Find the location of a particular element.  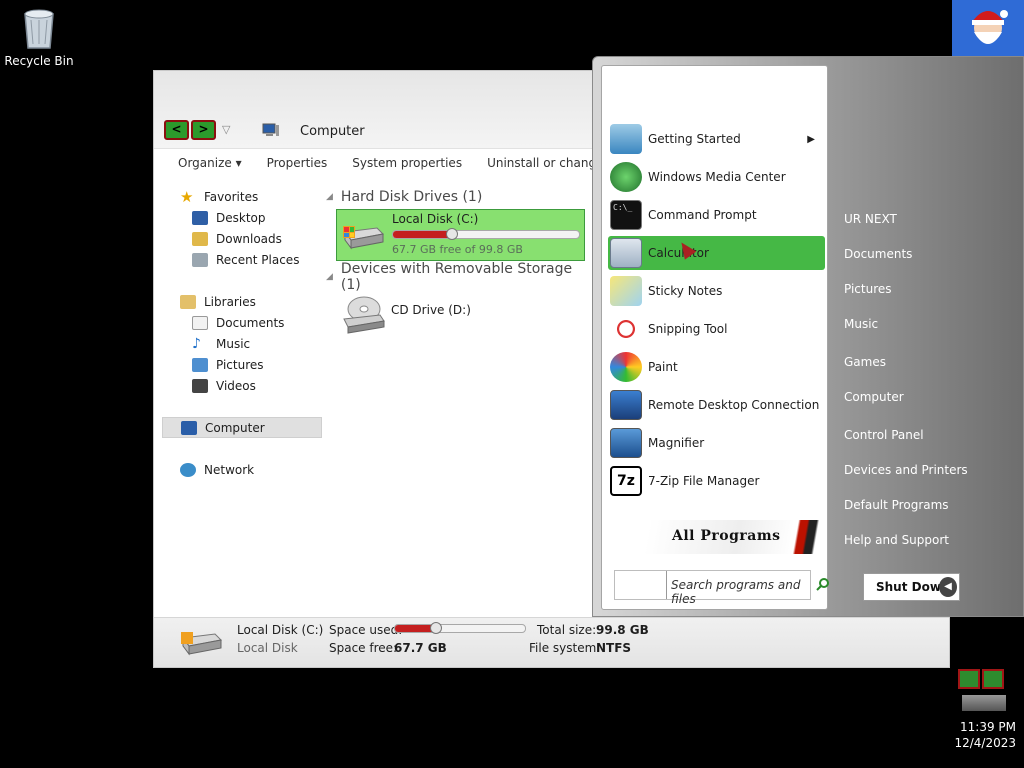

group-title: Hard Disk Drives (1) is located at coordinates (411, 197).